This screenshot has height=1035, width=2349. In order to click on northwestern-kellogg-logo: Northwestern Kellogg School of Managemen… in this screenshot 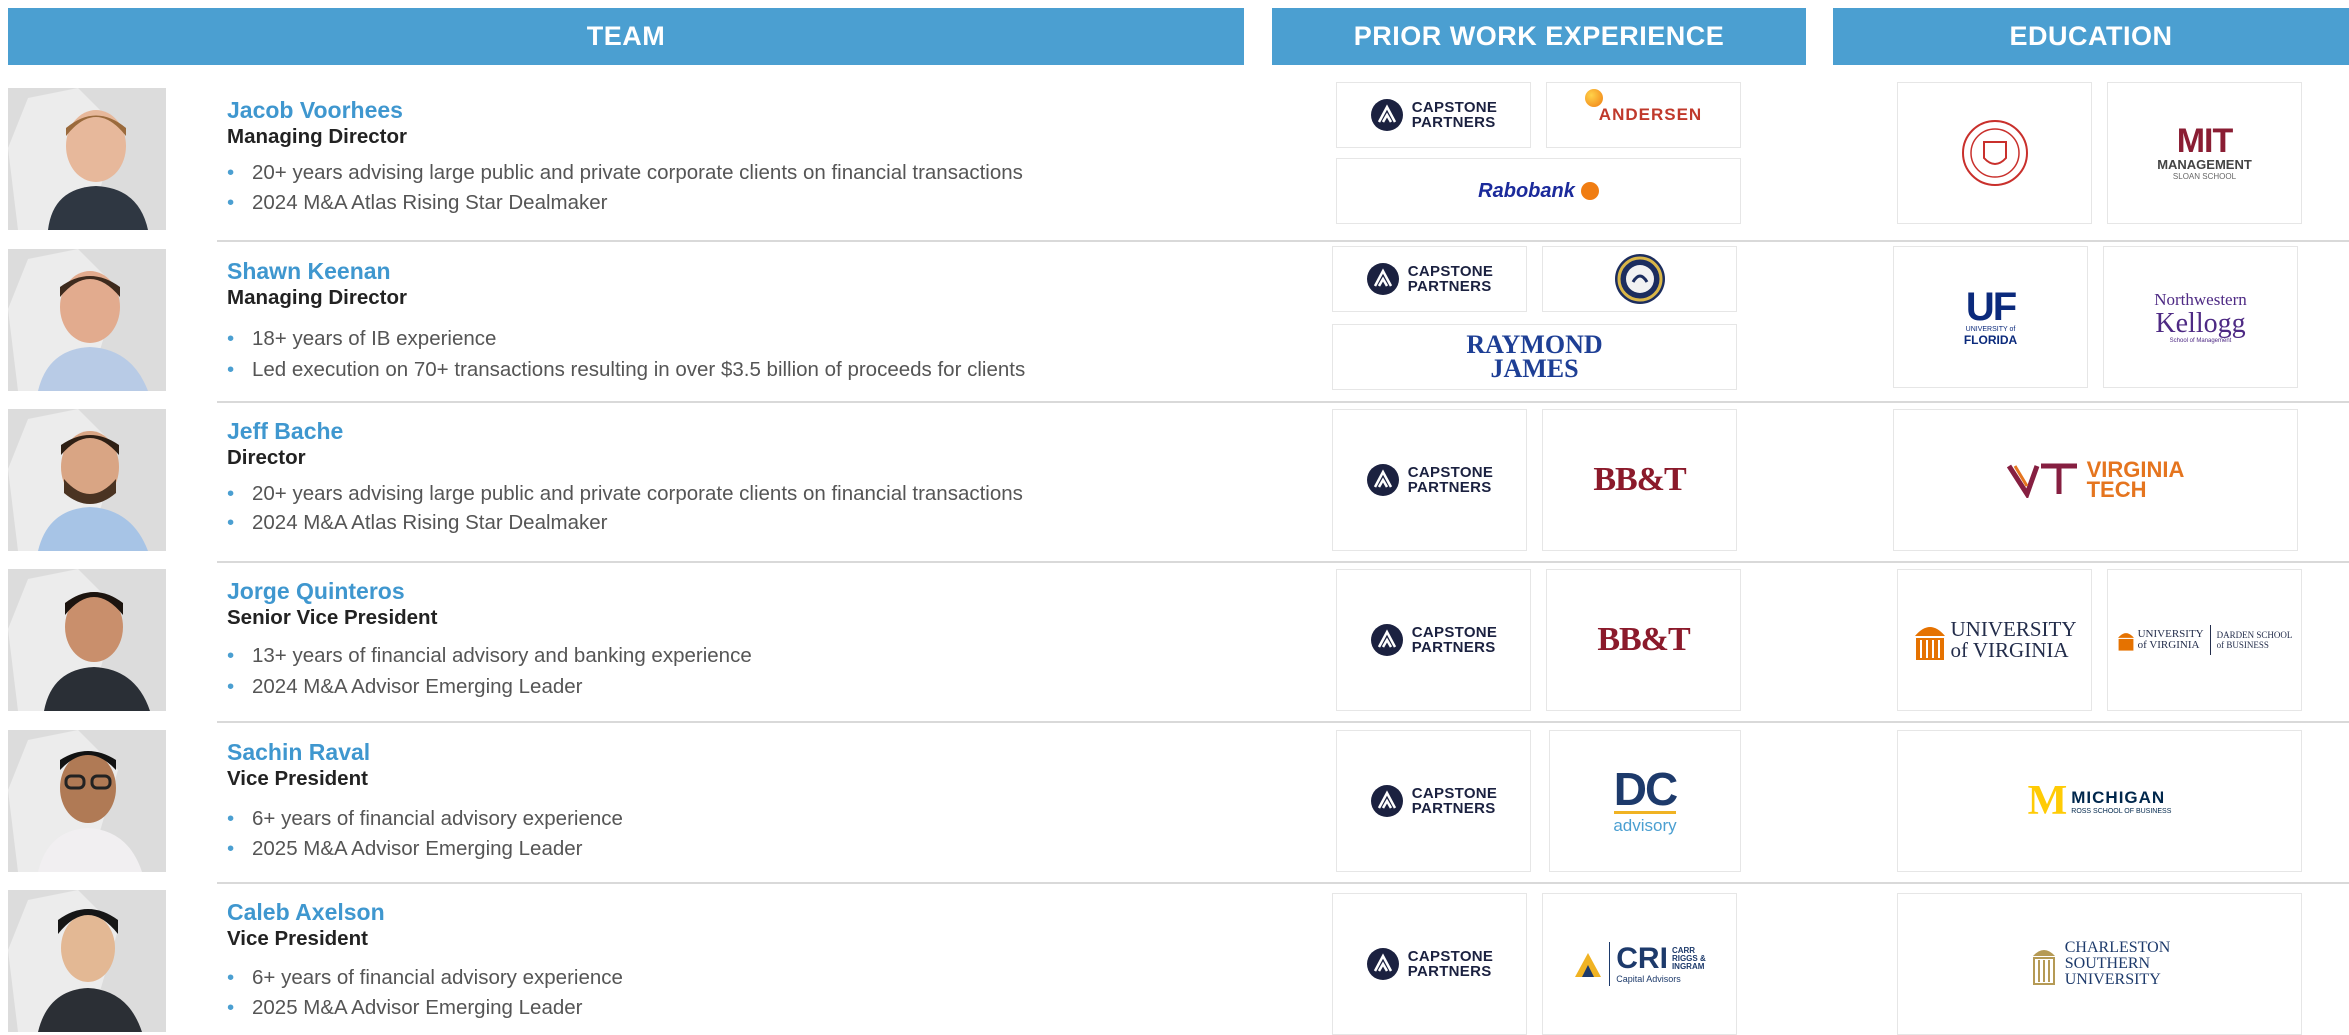, I will do `click(2200, 317)`.